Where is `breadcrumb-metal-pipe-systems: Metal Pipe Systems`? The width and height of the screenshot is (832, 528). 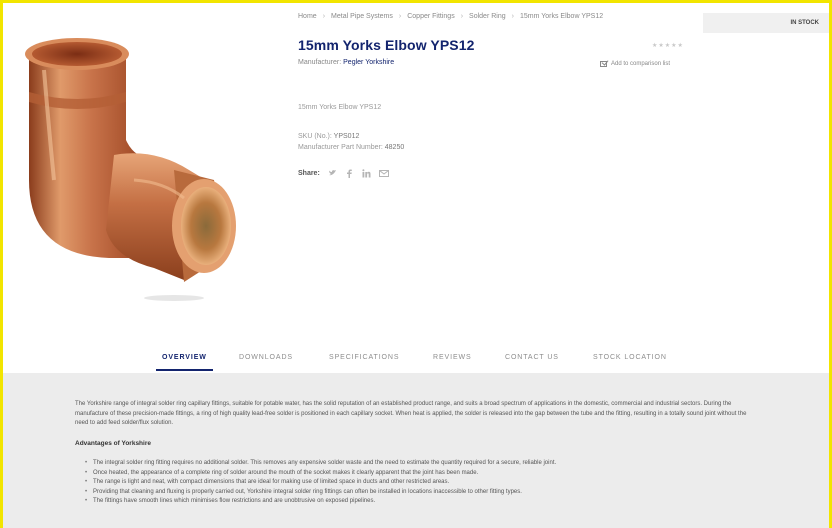 breadcrumb-metal-pipe-systems: Metal Pipe Systems is located at coordinates (362, 16).